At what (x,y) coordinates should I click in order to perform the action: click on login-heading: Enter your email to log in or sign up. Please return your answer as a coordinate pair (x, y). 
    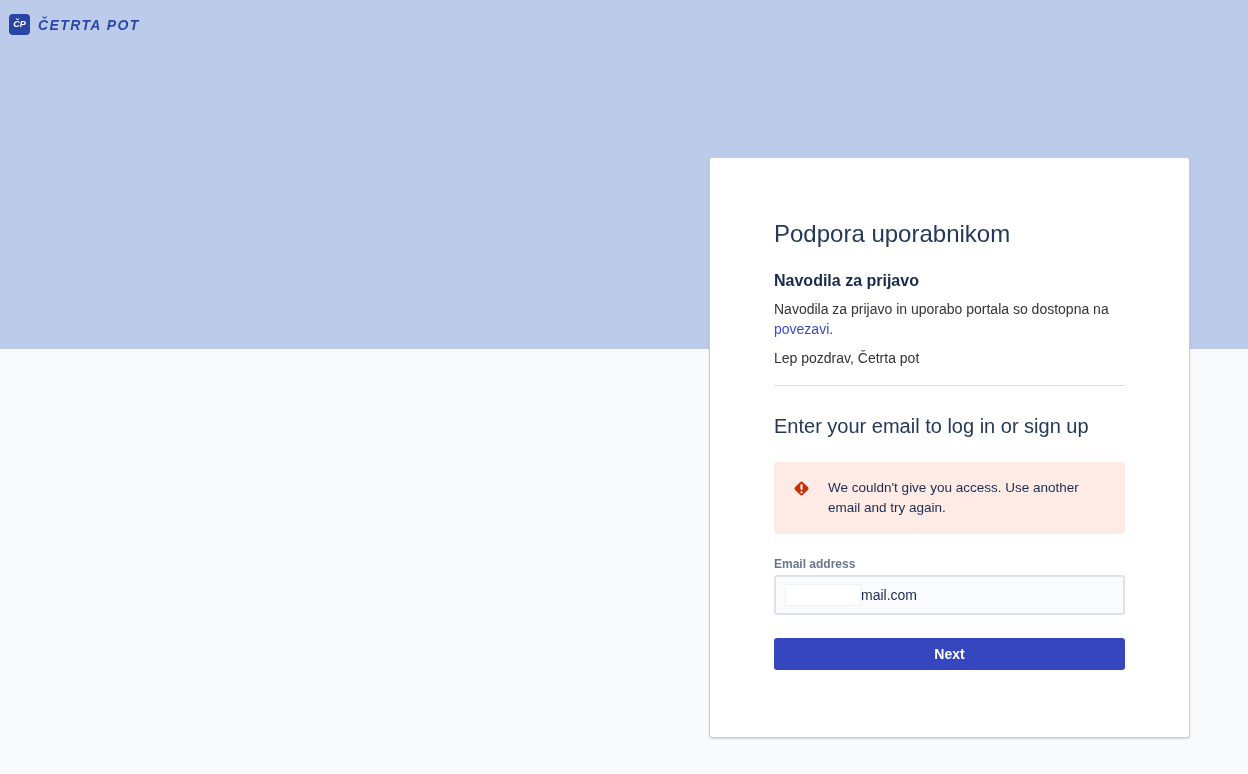
    Looking at the image, I should click on (932, 426).